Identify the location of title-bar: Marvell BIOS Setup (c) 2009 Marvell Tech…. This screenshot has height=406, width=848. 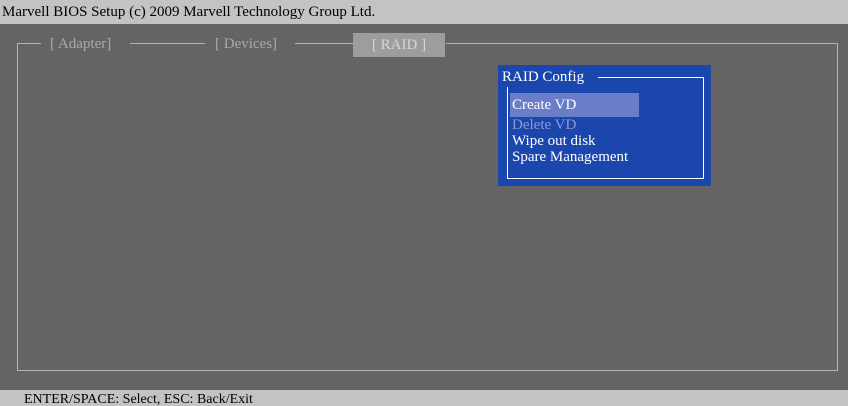
(424, 12).